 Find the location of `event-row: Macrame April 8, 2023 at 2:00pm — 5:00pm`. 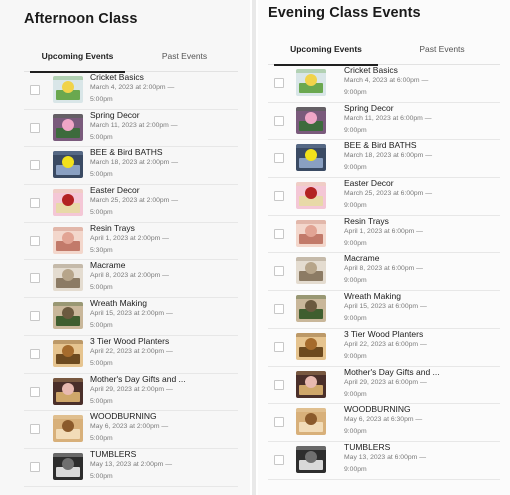

event-row: Macrame April 8, 2023 at 2:00pm — 5:00pm is located at coordinates (131, 279).